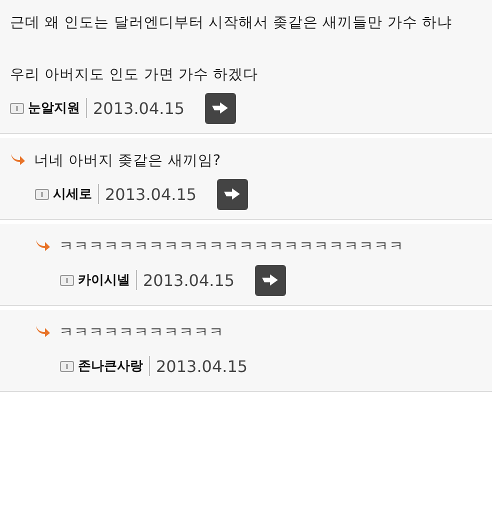 This screenshot has width=500, height=509. What do you see at coordinates (231, 49) in the screenshot?
I see `comment-text: 근데 왜 인도는 달러엔디부터 시작해서 좆같은 새끼들만 가수 하냐 우리 아버지도 인도 가면 가수 하겠다` at bounding box center [231, 49].